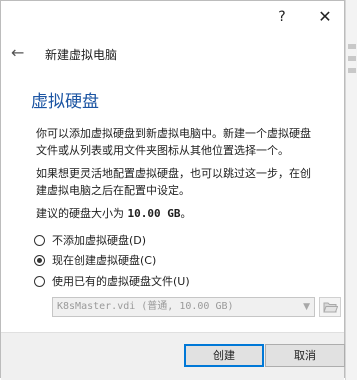 The image size is (357, 380). I want to click on radio-no-disk: 不添加虚拟硬盘(D), so click(90, 240).